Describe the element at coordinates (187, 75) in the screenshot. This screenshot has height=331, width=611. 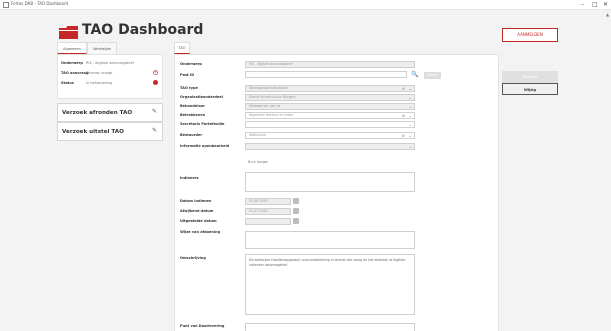
I see `field-label-post-id: Post ID` at that location.